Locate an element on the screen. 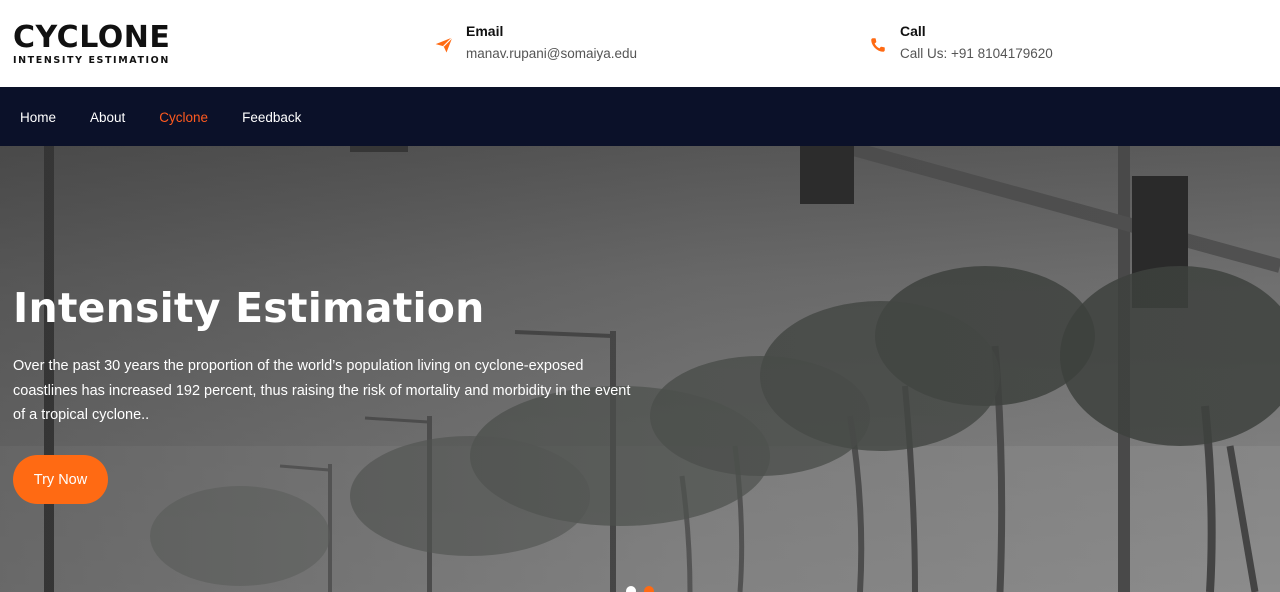  logo-title: CYCLONE is located at coordinates (92, 37).